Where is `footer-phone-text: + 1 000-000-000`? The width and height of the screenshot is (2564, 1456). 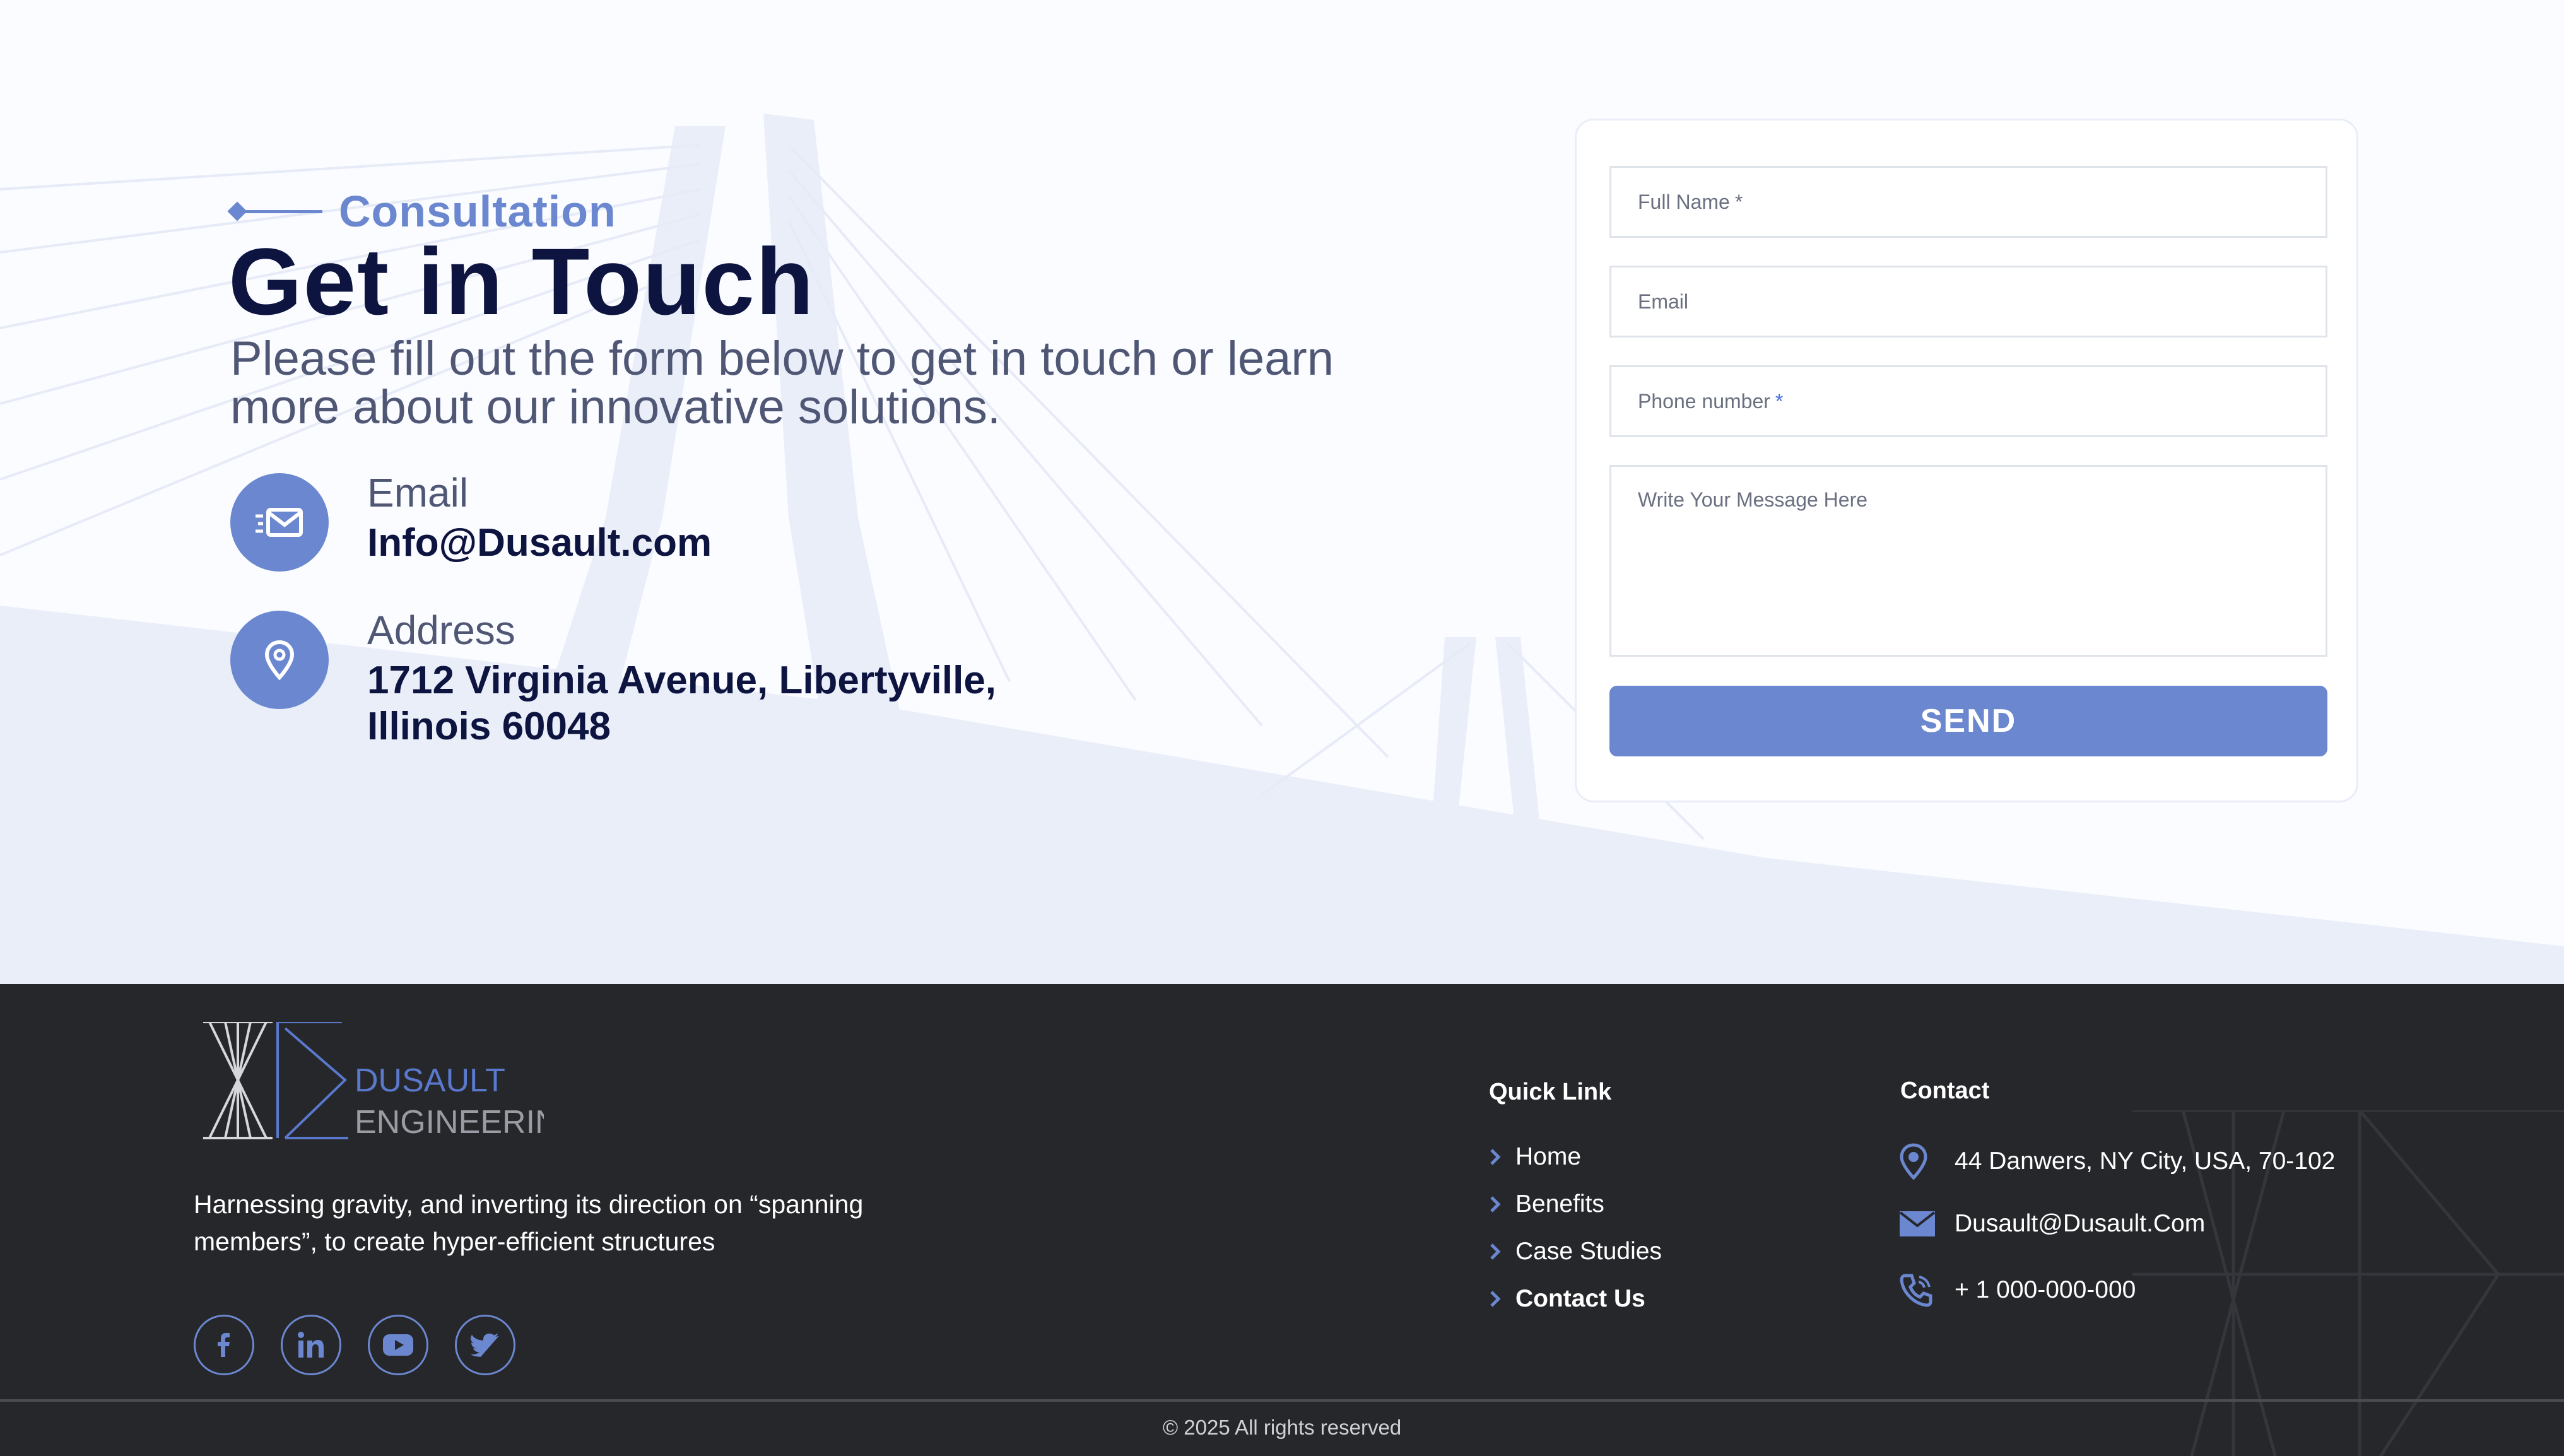
footer-phone-text: + 1 000-000-000 is located at coordinates (2046, 1289).